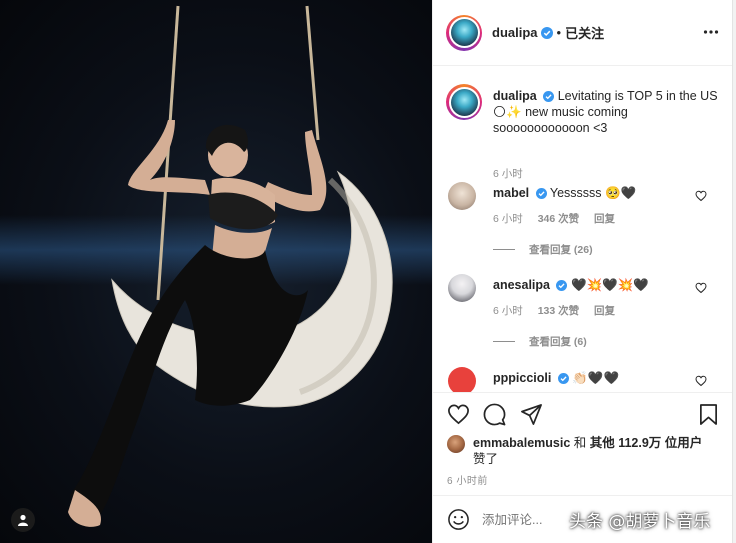  I want to click on window-edge, so click(734, 271).